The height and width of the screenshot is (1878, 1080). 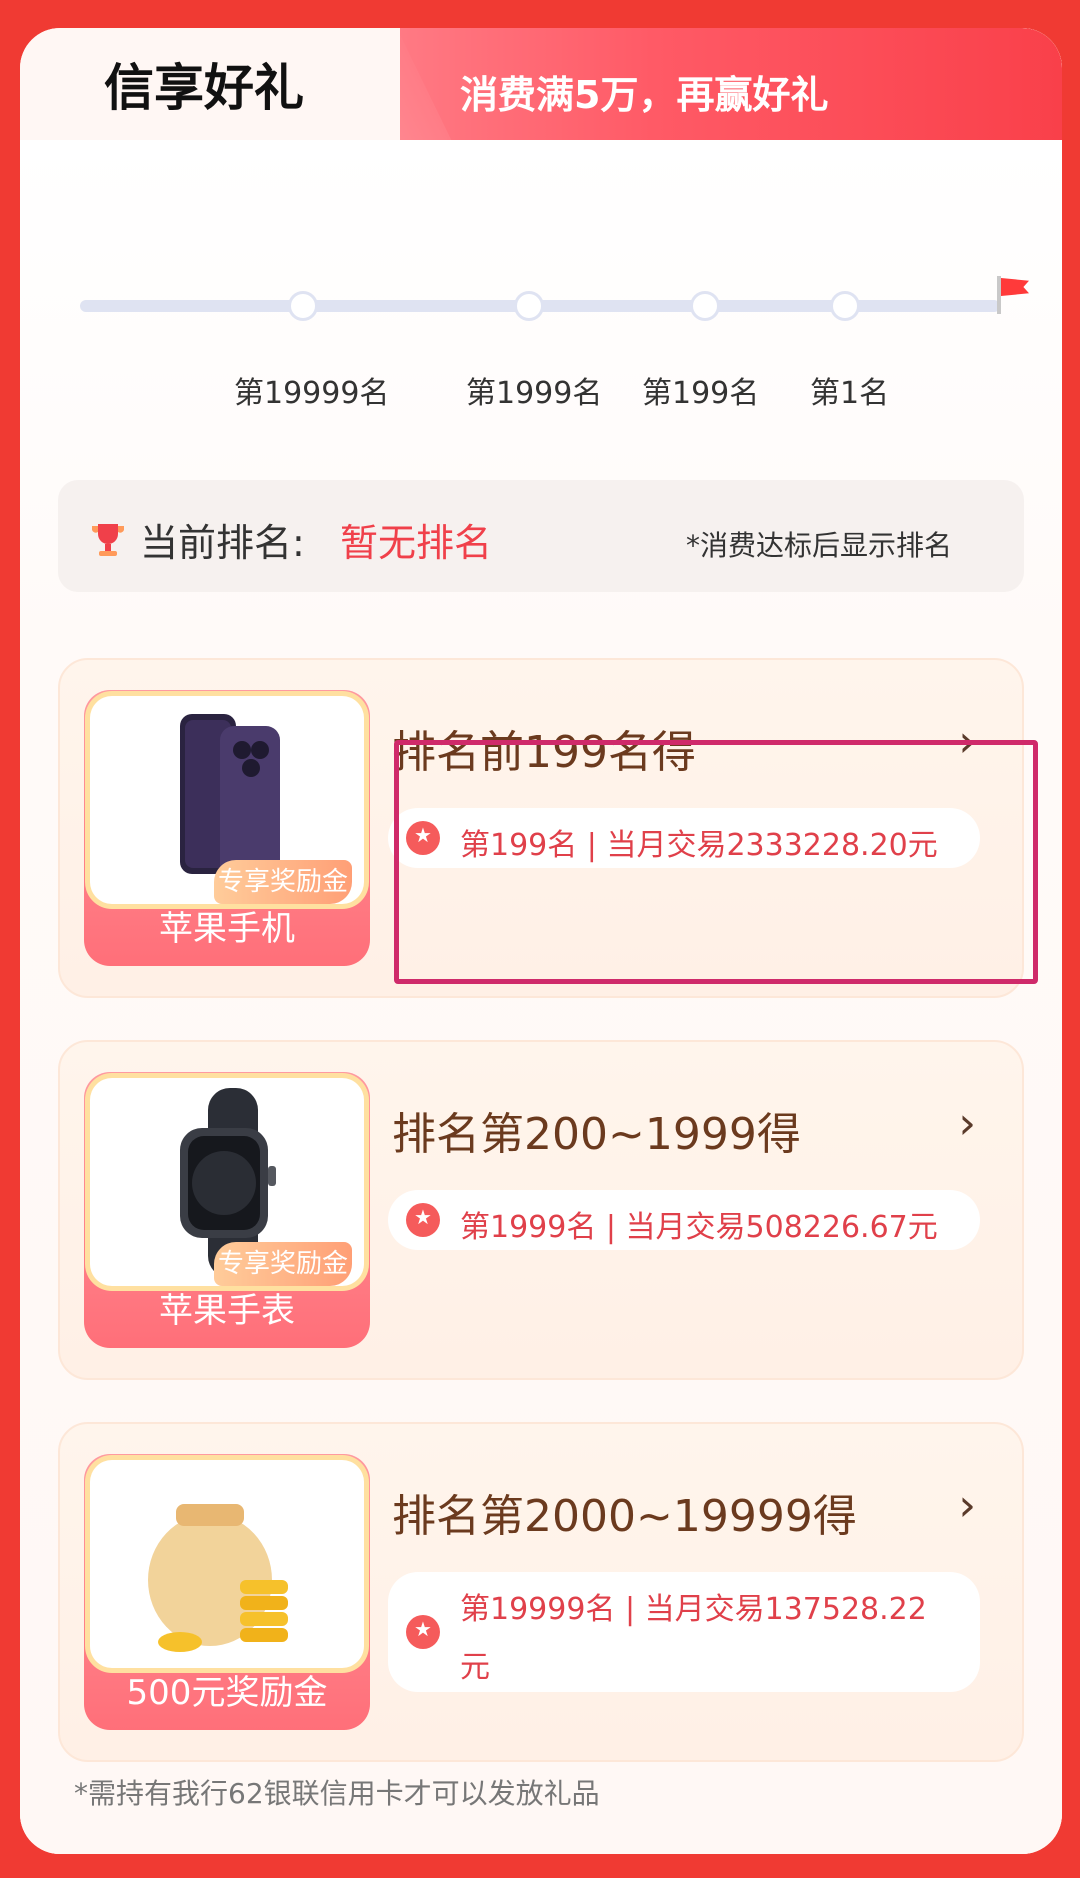 What do you see at coordinates (819, 545) in the screenshot?
I see `rank-note: *消费达标后显示排名` at bounding box center [819, 545].